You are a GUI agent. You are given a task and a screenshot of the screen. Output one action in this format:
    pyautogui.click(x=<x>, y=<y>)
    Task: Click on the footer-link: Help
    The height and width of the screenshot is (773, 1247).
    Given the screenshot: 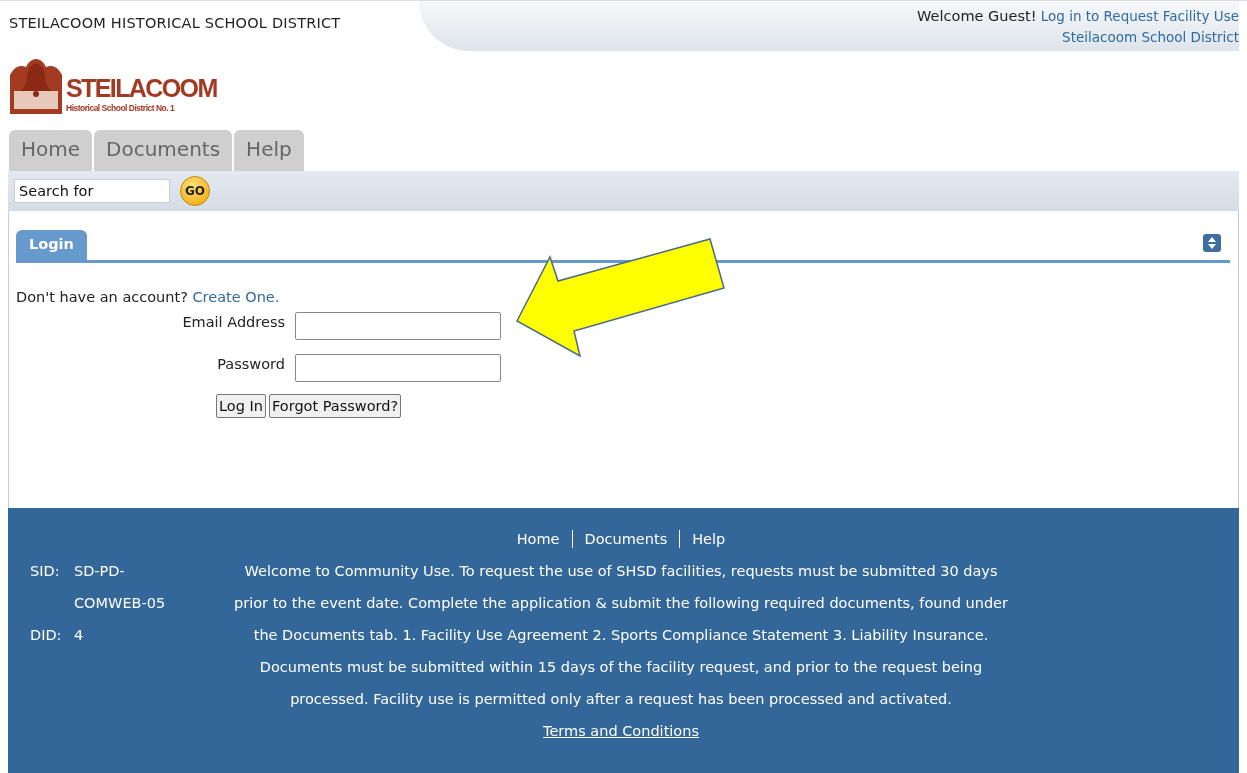 What is the action you would take?
    pyautogui.click(x=709, y=539)
    